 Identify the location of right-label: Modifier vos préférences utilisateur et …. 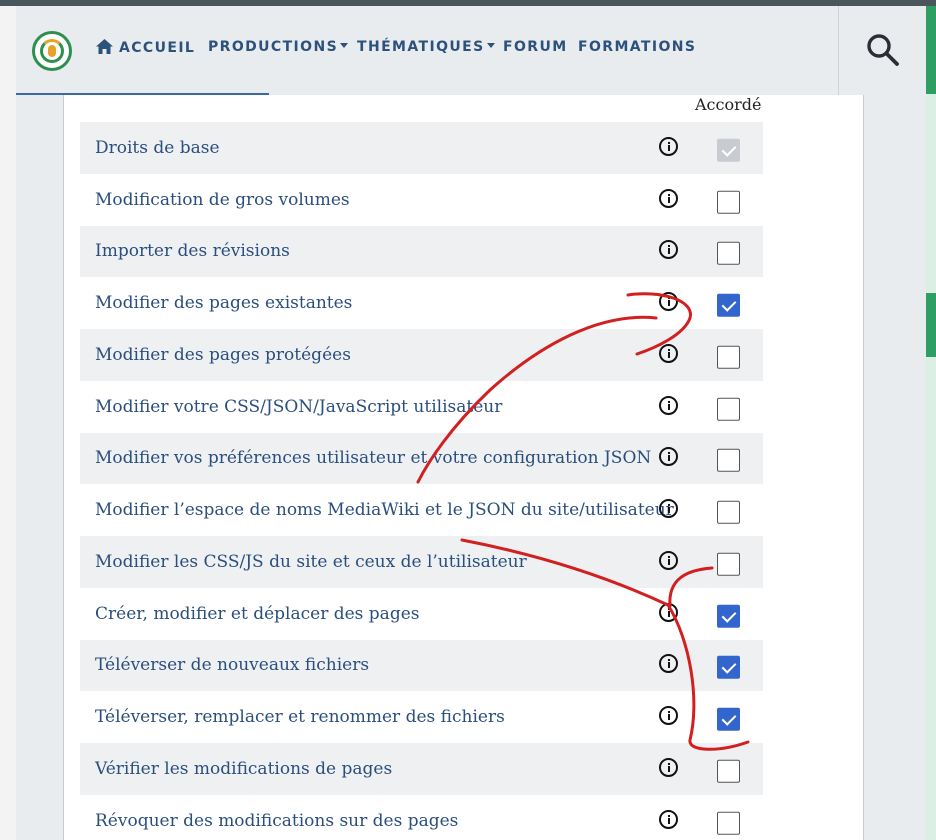
(373, 458).